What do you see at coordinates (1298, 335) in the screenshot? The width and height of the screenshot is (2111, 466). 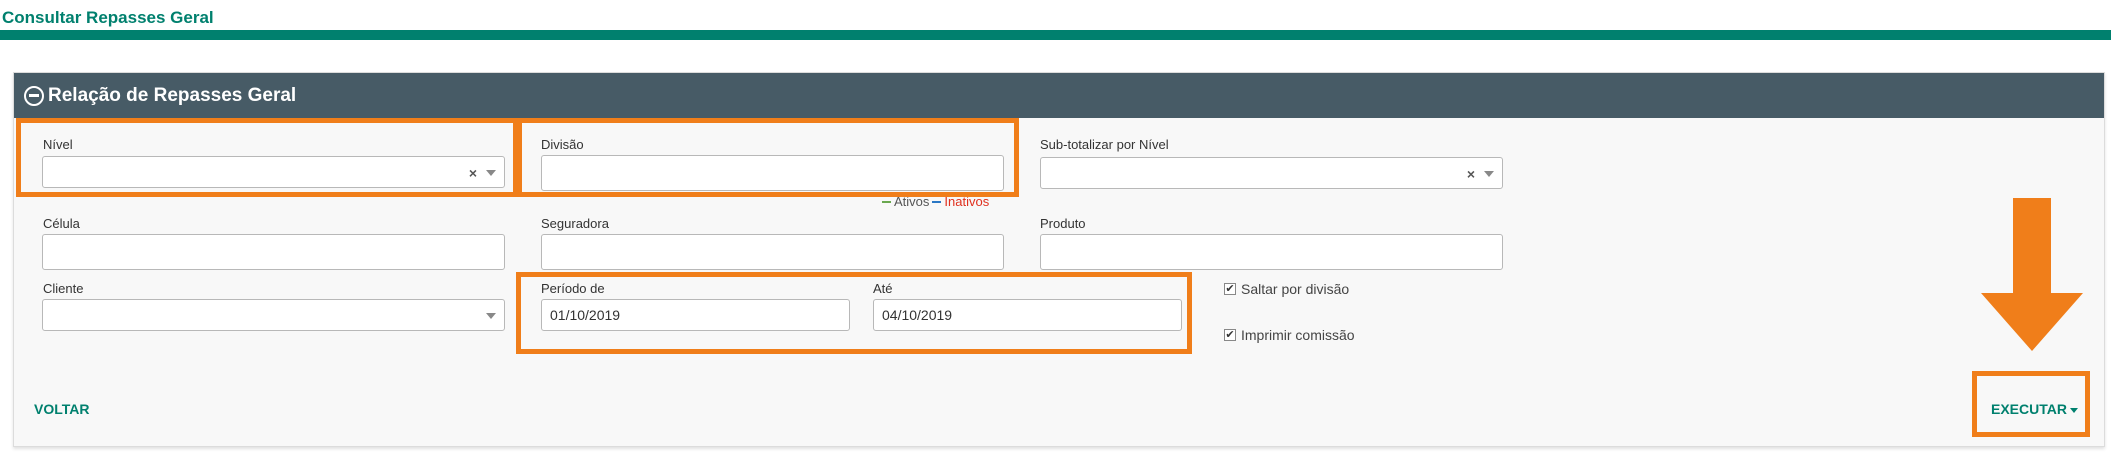 I see `imprimir-label: Imprimir comissão` at bounding box center [1298, 335].